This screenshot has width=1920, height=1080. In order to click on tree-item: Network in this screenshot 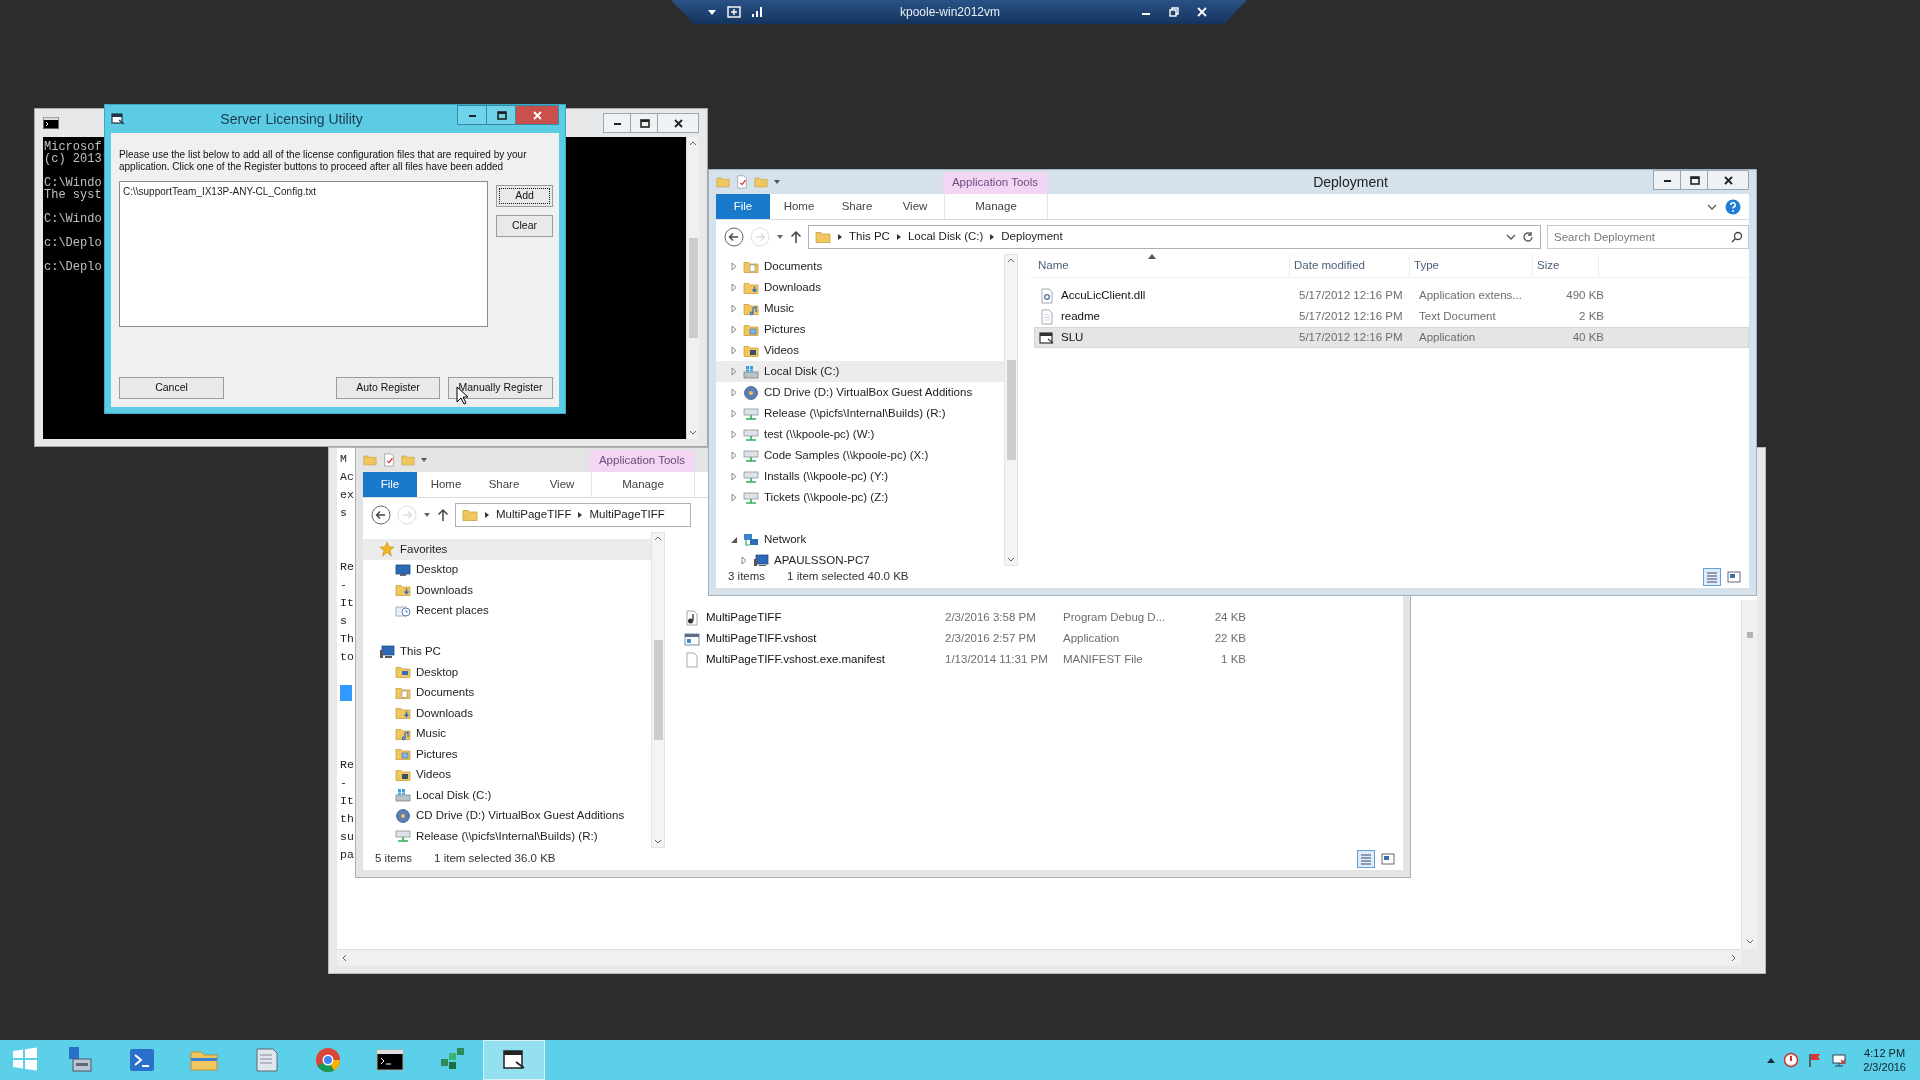, I will do `click(860, 539)`.